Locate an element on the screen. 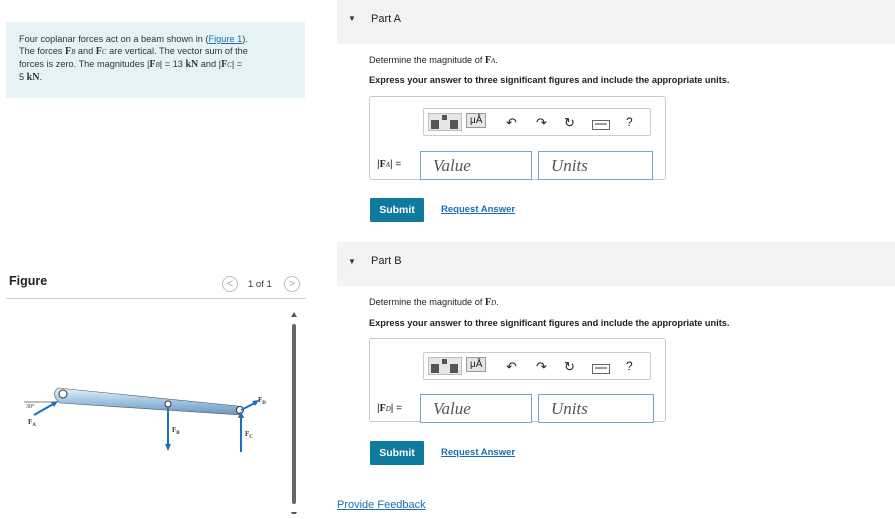 This screenshot has width=895, height=519. part-b-submit-button: Submit is located at coordinates (397, 453).